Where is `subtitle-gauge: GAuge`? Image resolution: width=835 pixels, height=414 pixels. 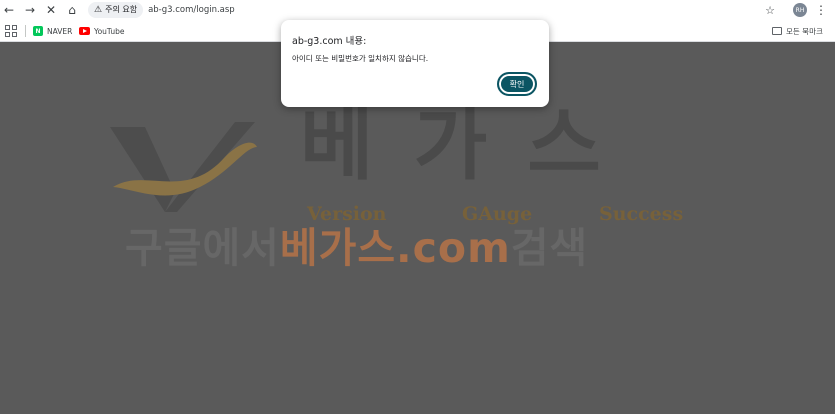 subtitle-gauge: GAuge is located at coordinates (497, 214).